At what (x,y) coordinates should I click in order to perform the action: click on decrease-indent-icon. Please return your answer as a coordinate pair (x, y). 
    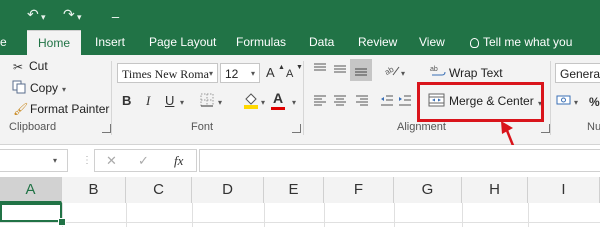
    Looking at the image, I should click on (387, 103).